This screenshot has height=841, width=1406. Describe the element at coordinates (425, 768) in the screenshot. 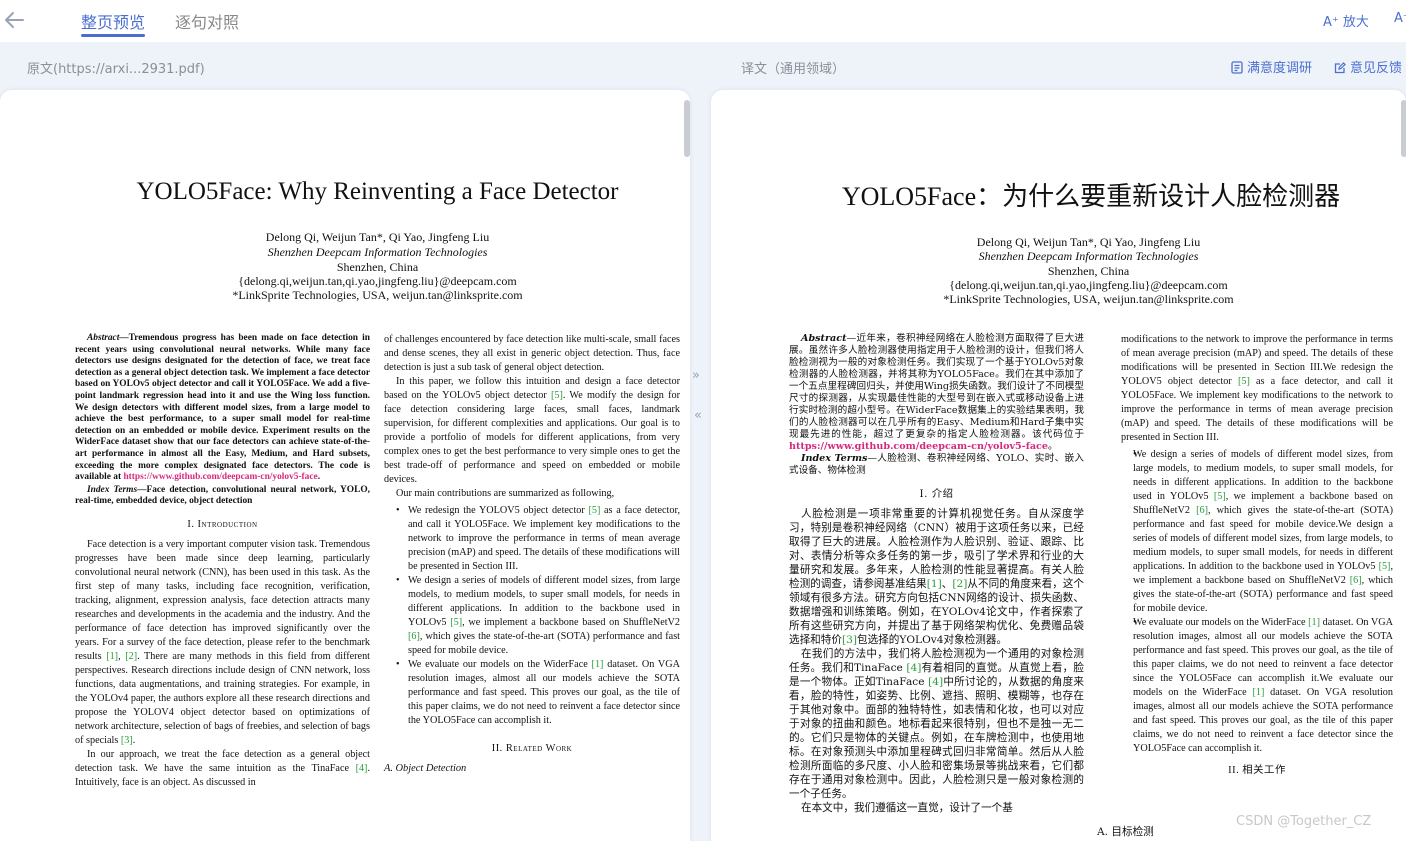

I see `subsection-heading: A. Object Detection` at that location.